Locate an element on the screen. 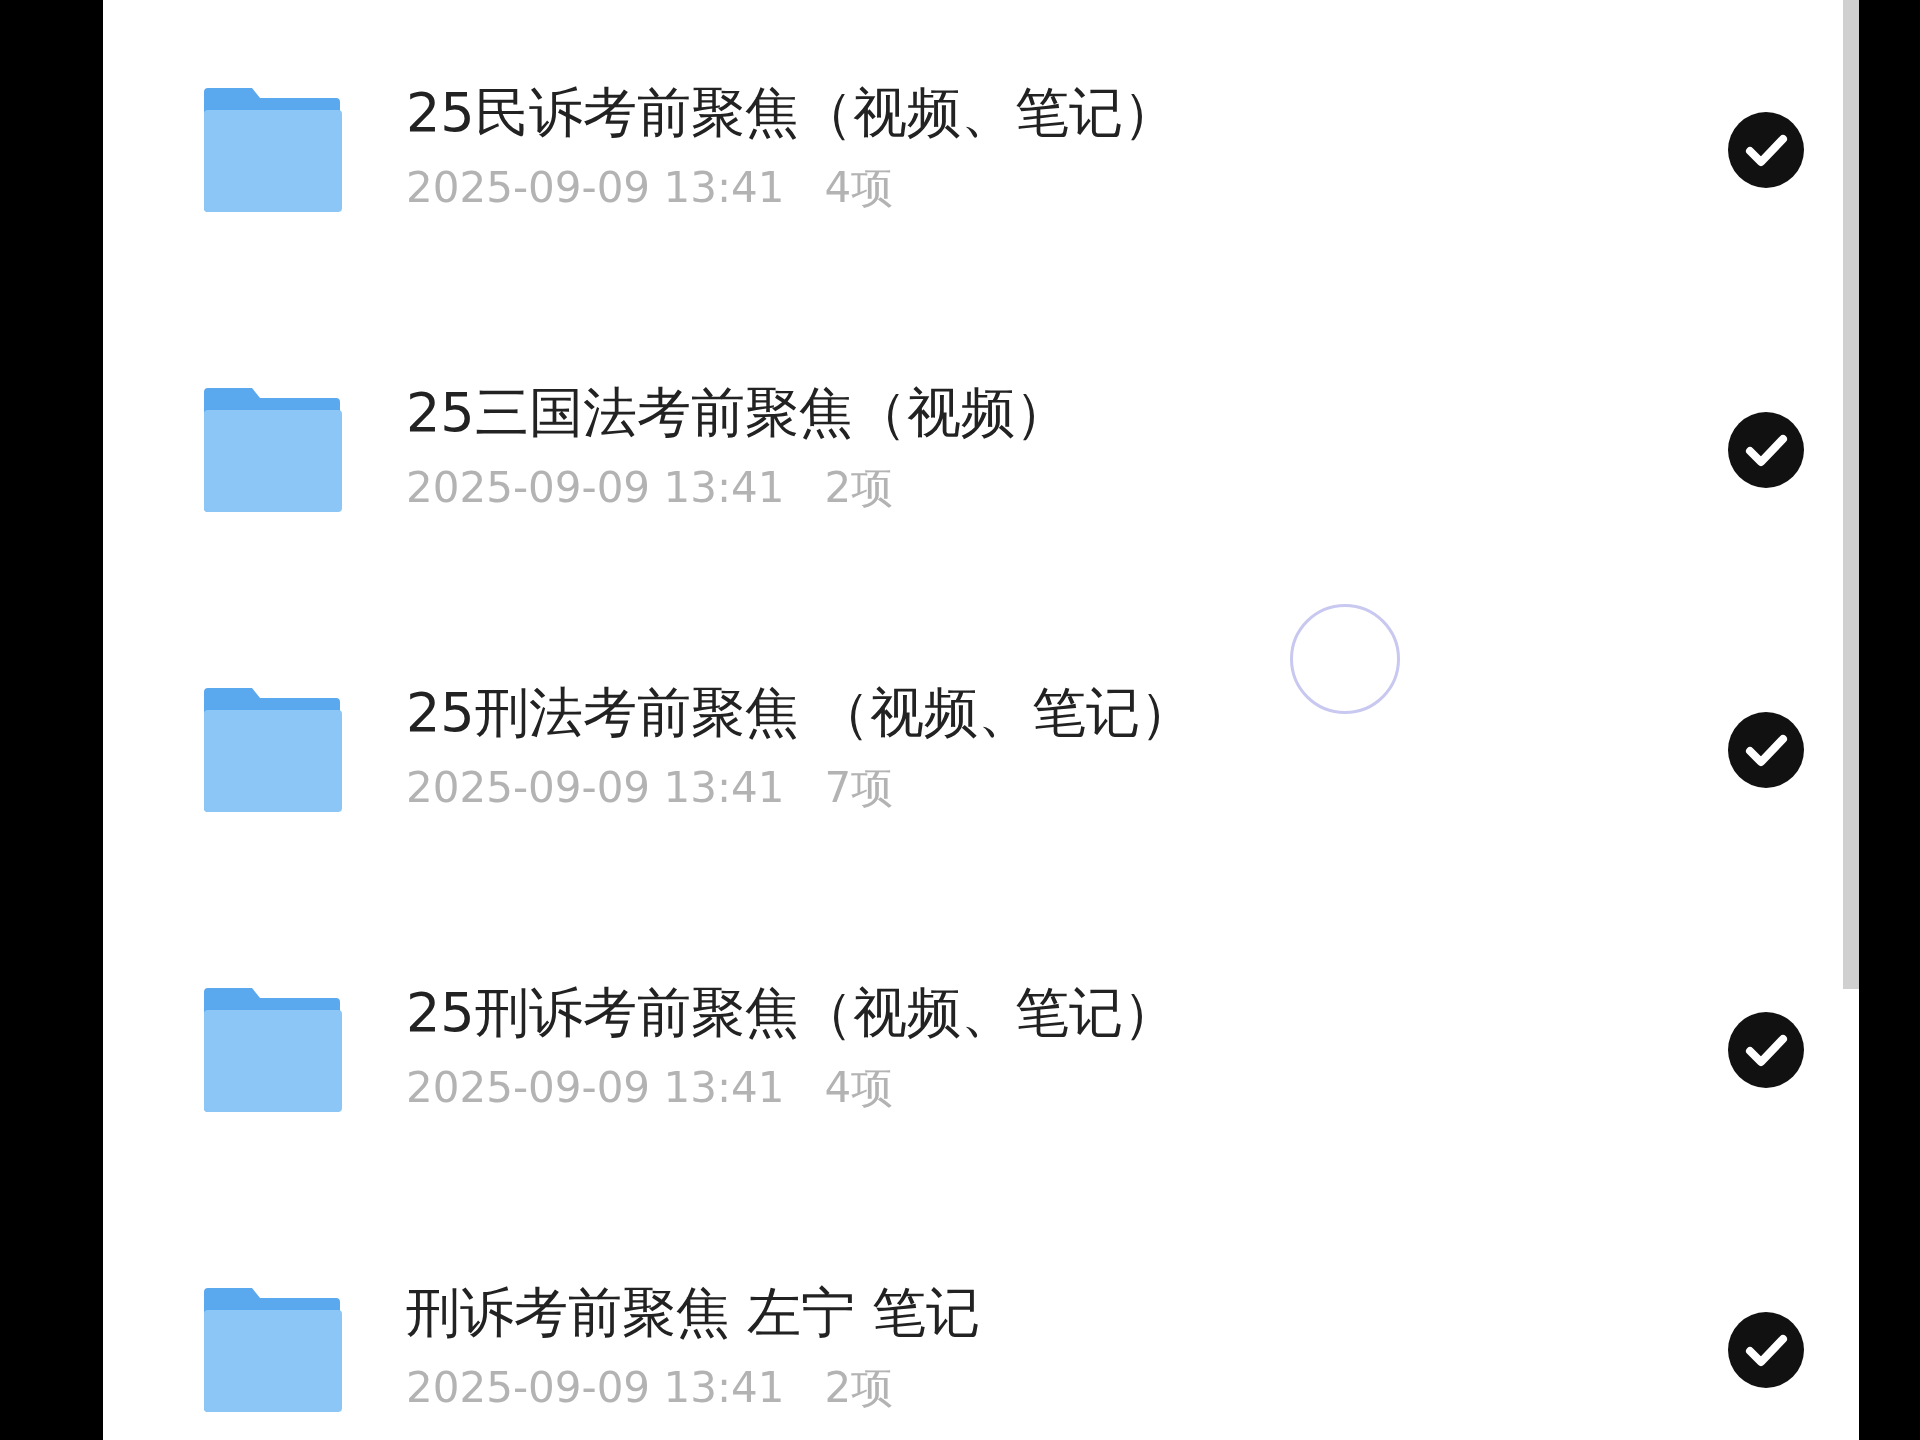  folder-name: 25民诉考前聚焦（视频、笔记） is located at coordinates (1067, 113).